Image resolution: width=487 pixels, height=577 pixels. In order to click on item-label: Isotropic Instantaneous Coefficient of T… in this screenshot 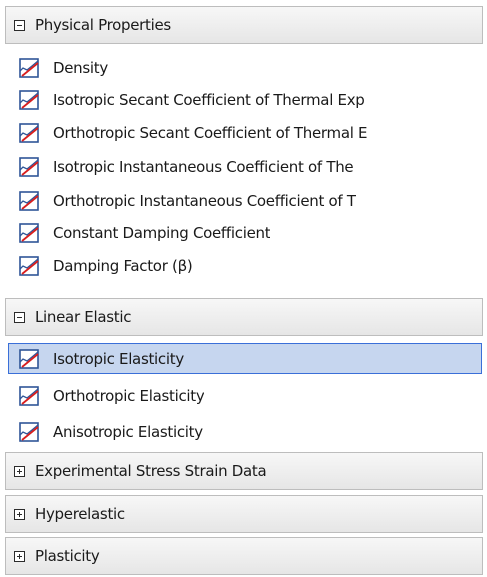, I will do `click(203, 166)`.